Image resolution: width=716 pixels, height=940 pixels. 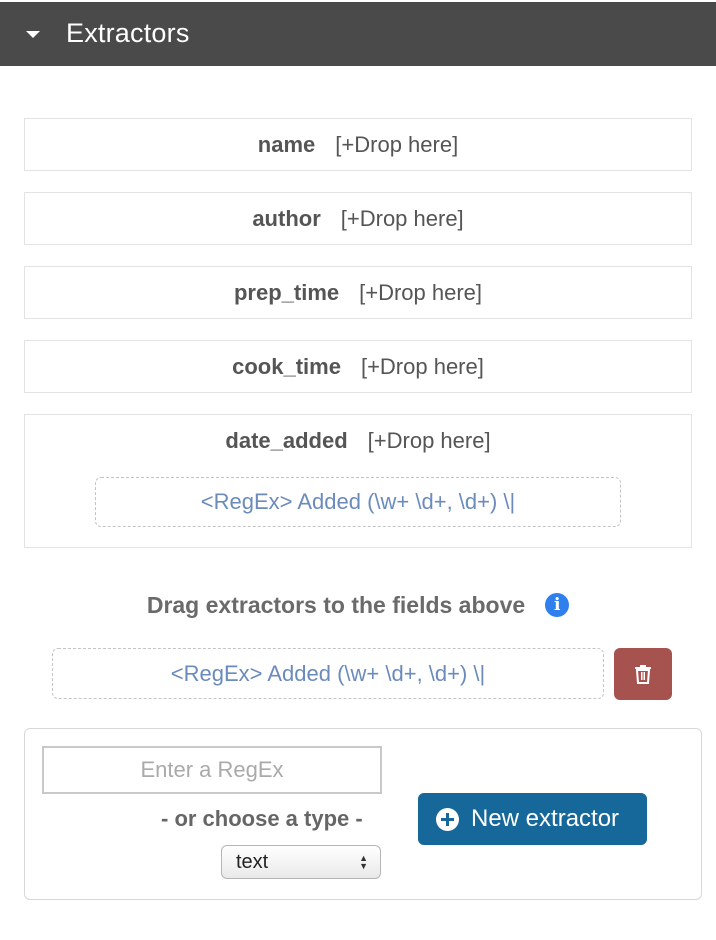 I want to click on type-select-value: text, so click(x=252, y=861).